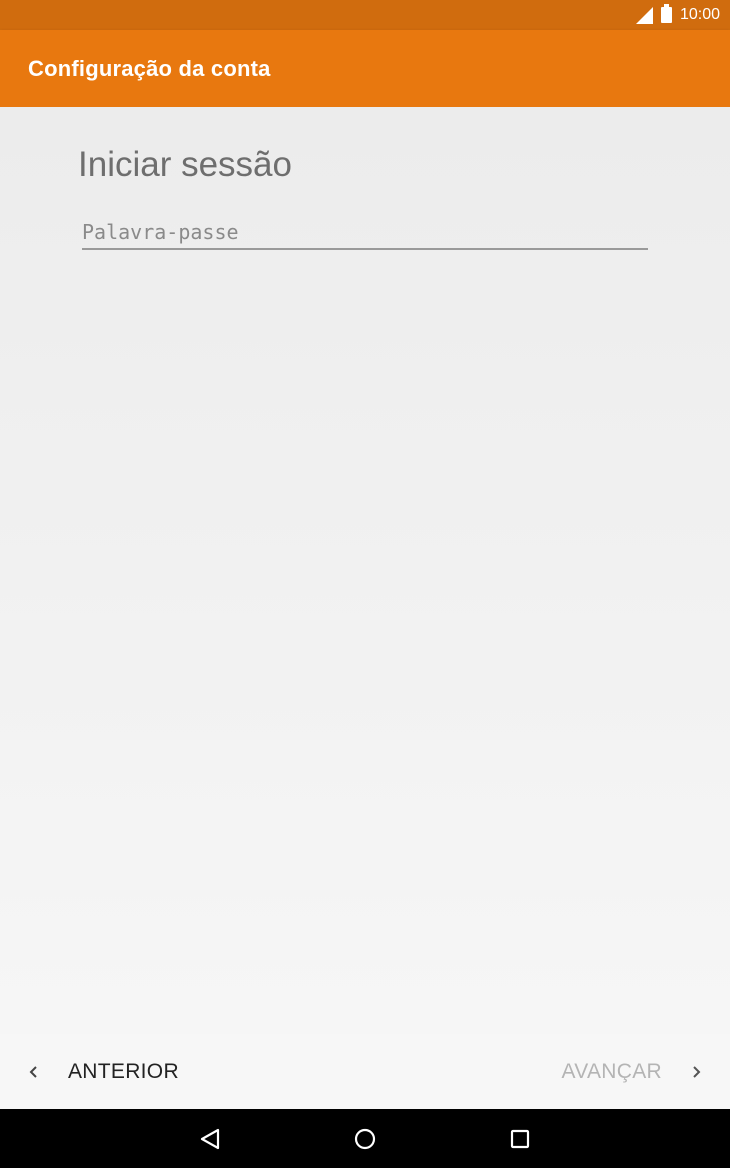 This screenshot has width=730, height=1168. Describe the element at coordinates (699, 14) in the screenshot. I see `status-time: 10:00` at that location.